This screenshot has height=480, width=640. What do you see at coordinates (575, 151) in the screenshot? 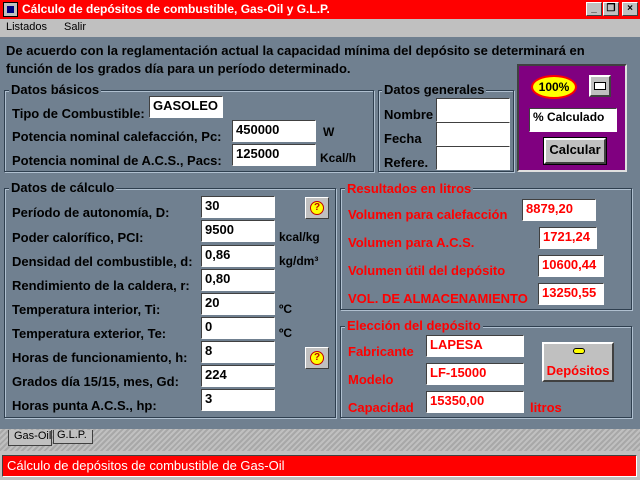
I see `calcular-button: Calcular` at bounding box center [575, 151].